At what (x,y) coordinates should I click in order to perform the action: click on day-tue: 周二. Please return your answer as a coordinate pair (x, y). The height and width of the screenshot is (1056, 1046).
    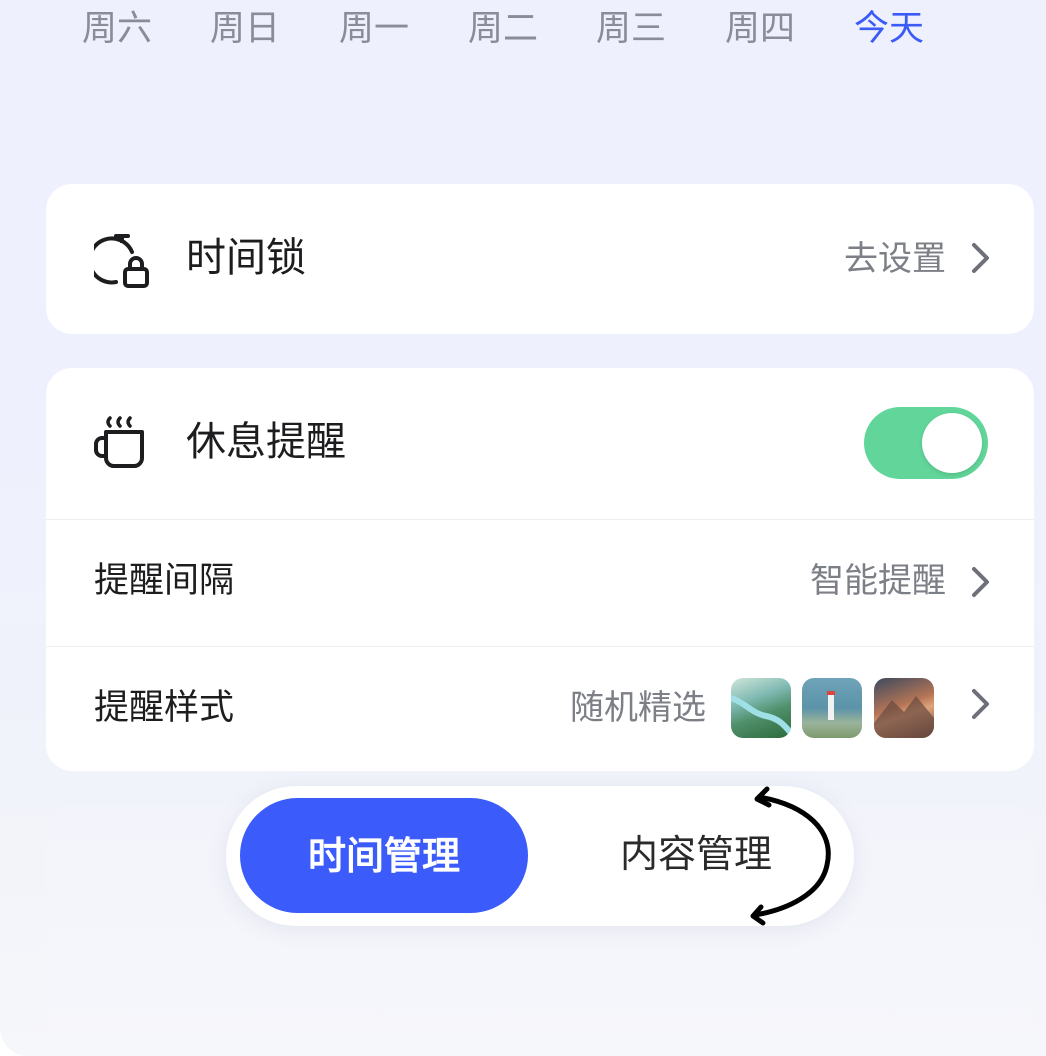
    Looking at the image, I should click on (503, 29).